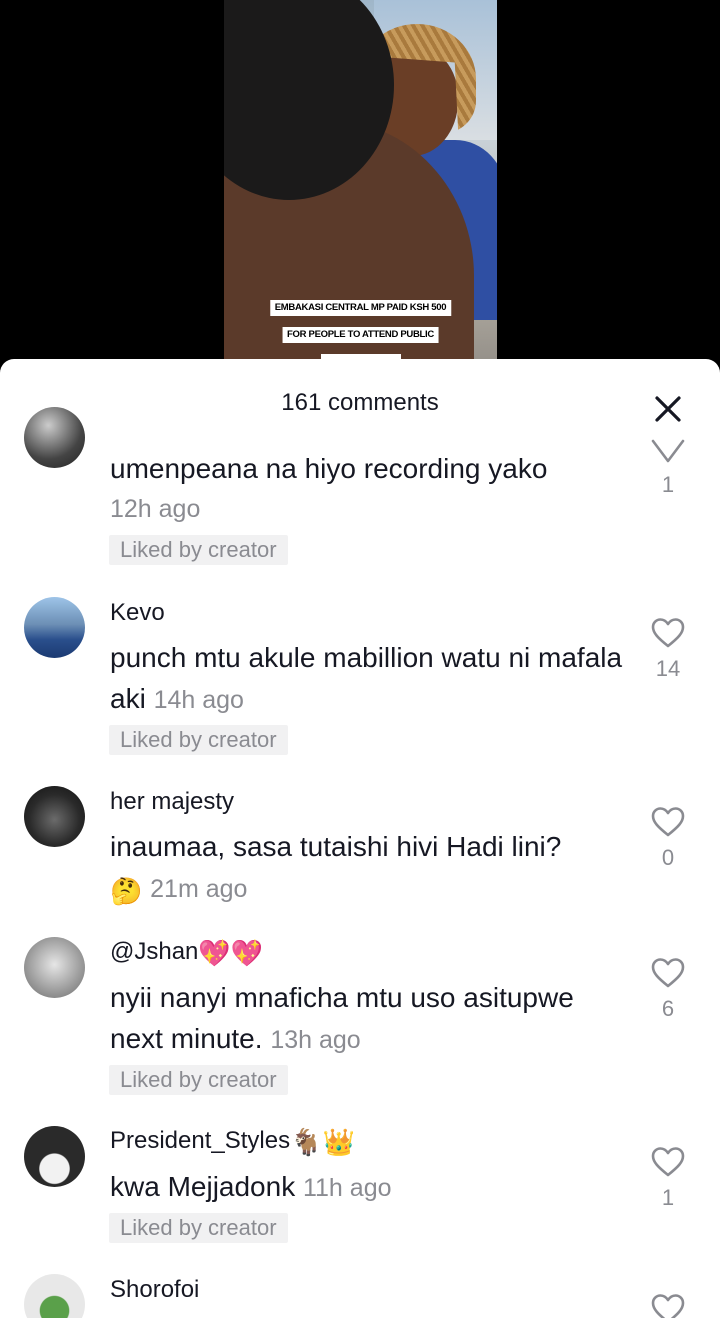 The width and height of the screenshot is (720, 1318). Describe the element at coordinates (668, 857) in the screenshot. I see `like-count: 0` at that location.